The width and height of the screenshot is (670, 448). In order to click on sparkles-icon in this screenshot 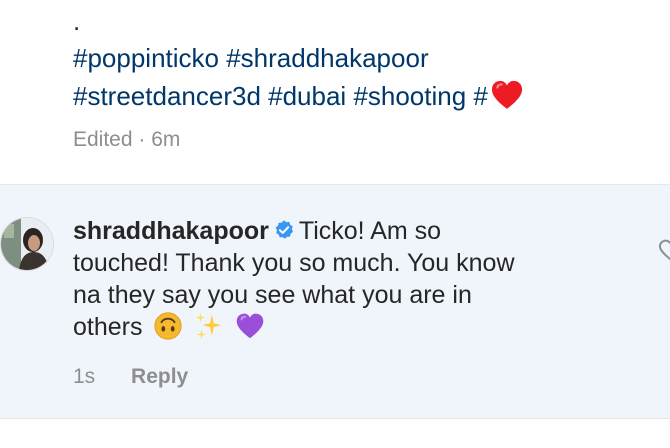, I will do `click(209, 326)`.